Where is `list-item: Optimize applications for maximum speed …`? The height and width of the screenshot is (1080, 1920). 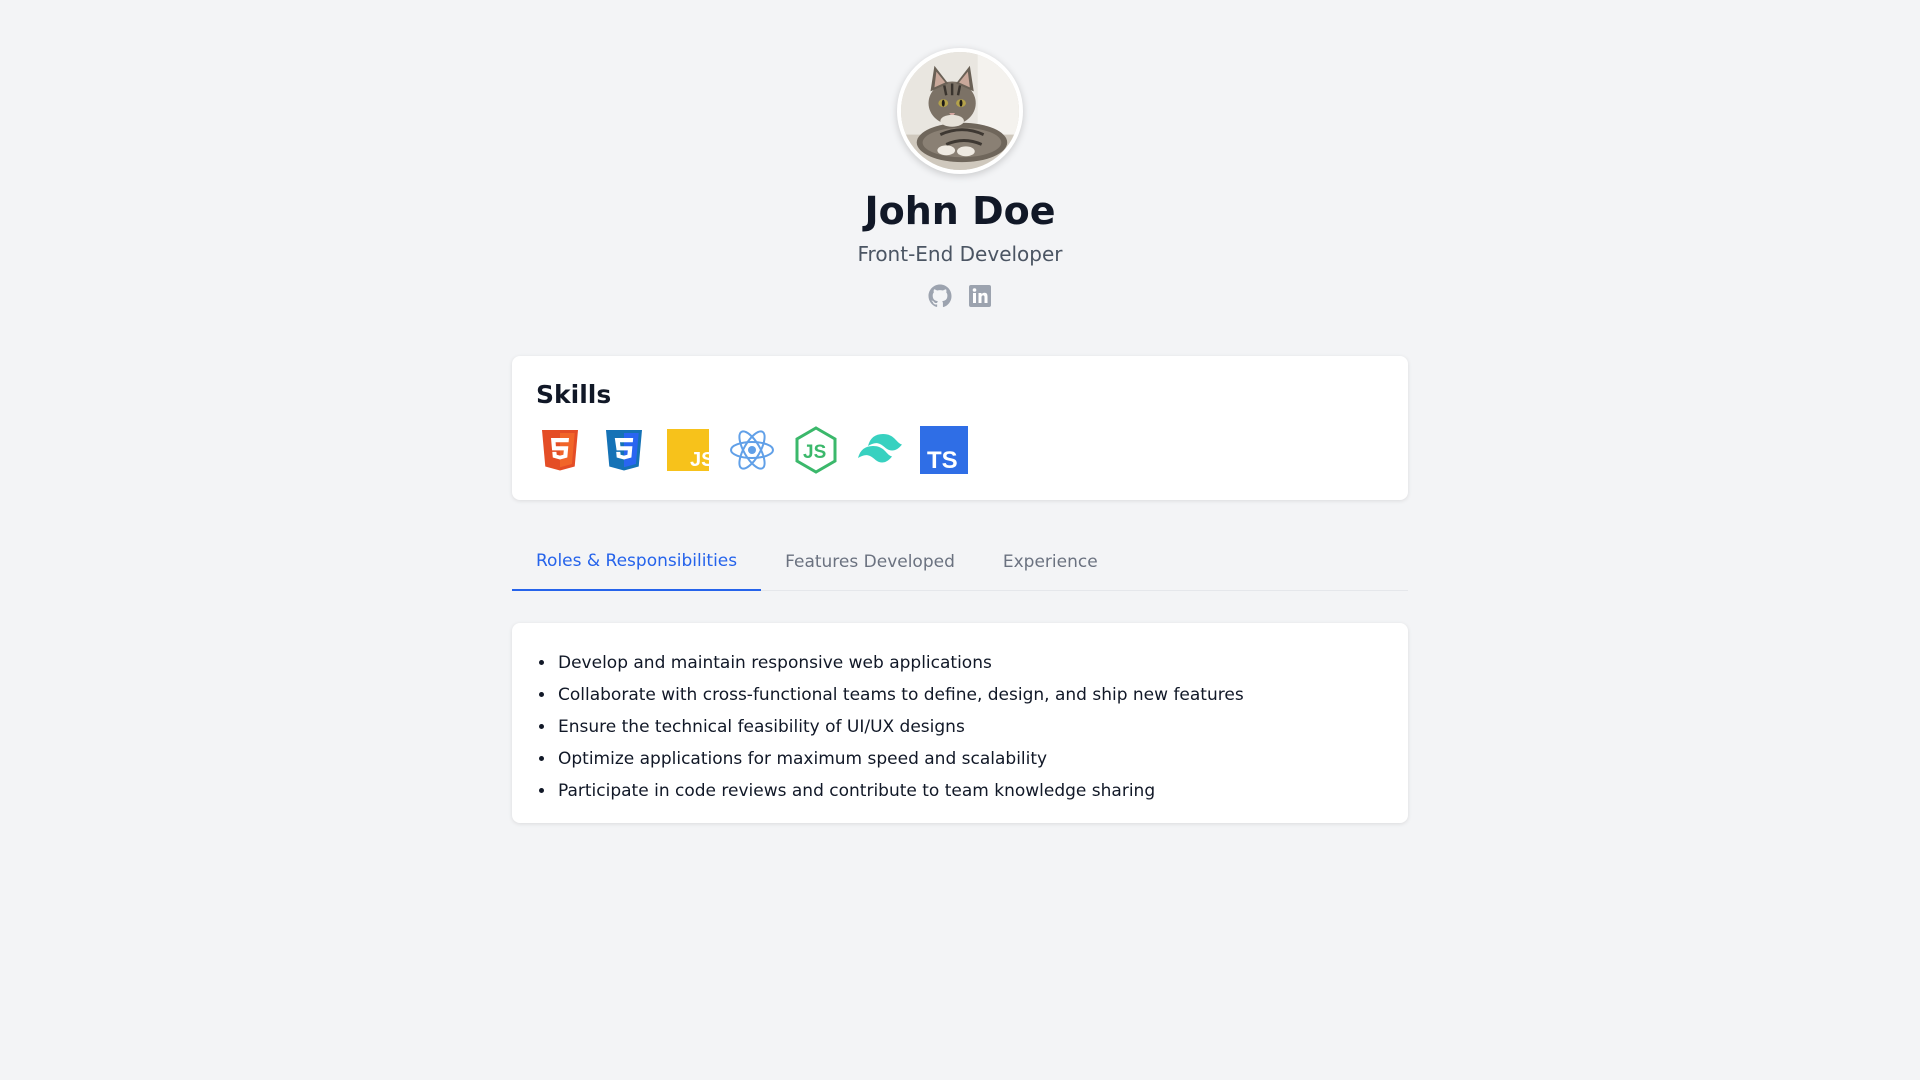 list-item: Optimize applications for maximum speed … is located at coordinates (970, 759).